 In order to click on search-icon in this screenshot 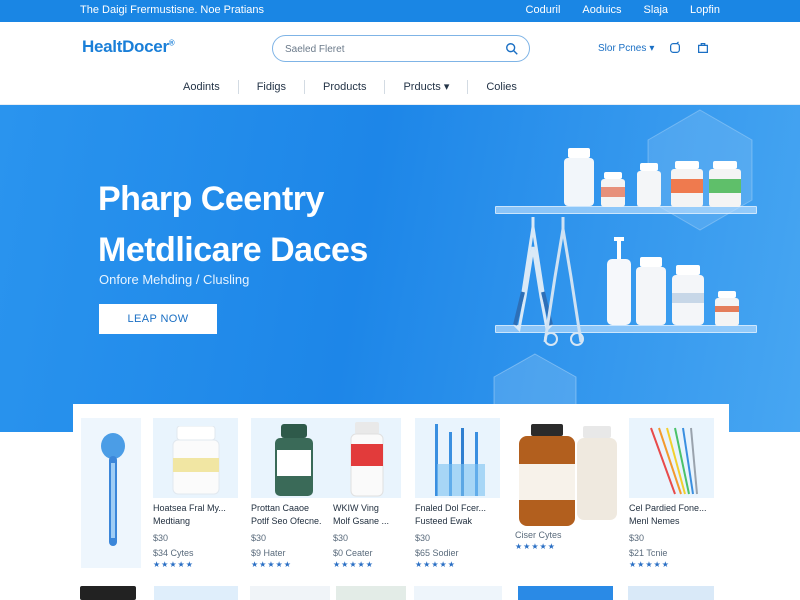, I will do `click(512, 49)`.